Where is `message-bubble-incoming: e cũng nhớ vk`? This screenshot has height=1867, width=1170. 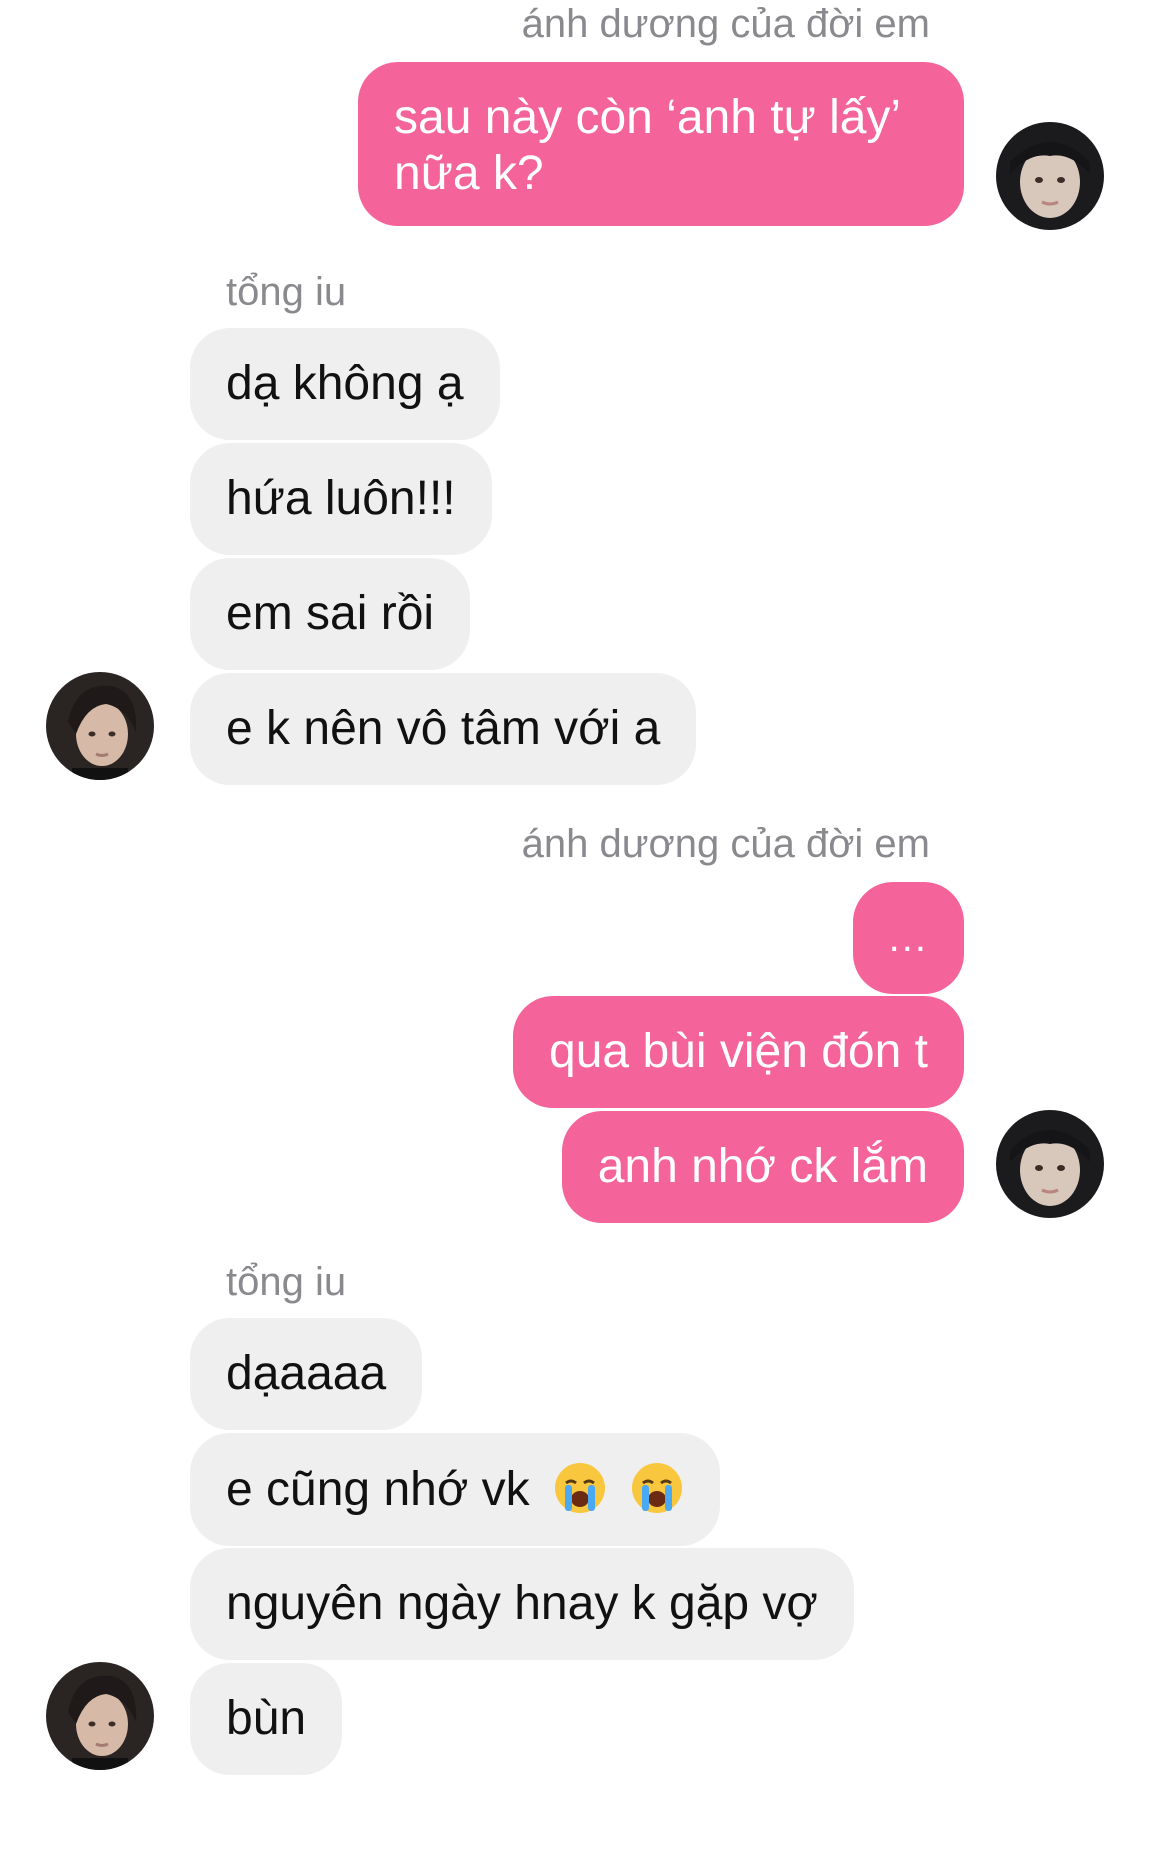
message-bubble-incoming: e cũng nhớ vk is located at coordinates (455, 1489).